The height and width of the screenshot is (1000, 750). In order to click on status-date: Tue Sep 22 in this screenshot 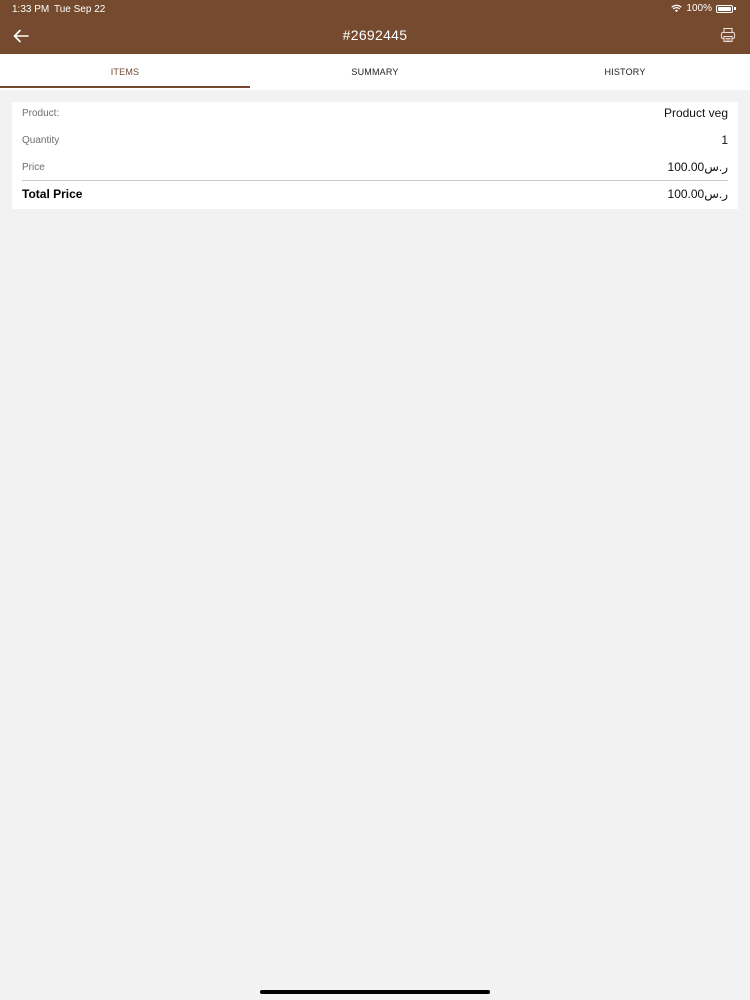, I will do `click(80, 9)`.